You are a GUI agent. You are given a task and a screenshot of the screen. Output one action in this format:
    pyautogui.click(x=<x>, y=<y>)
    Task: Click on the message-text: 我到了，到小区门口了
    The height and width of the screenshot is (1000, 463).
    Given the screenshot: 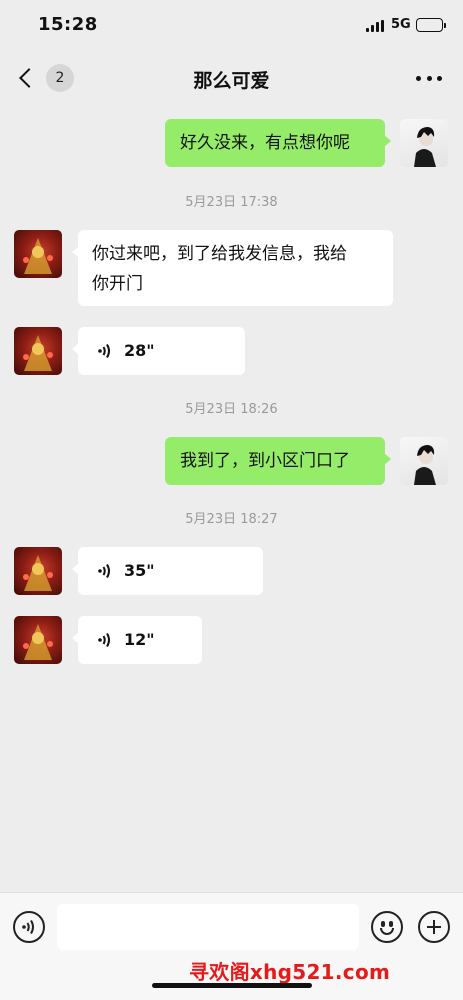 What is the action you would take?
    pyautogui.click(x=265, y=461)
    